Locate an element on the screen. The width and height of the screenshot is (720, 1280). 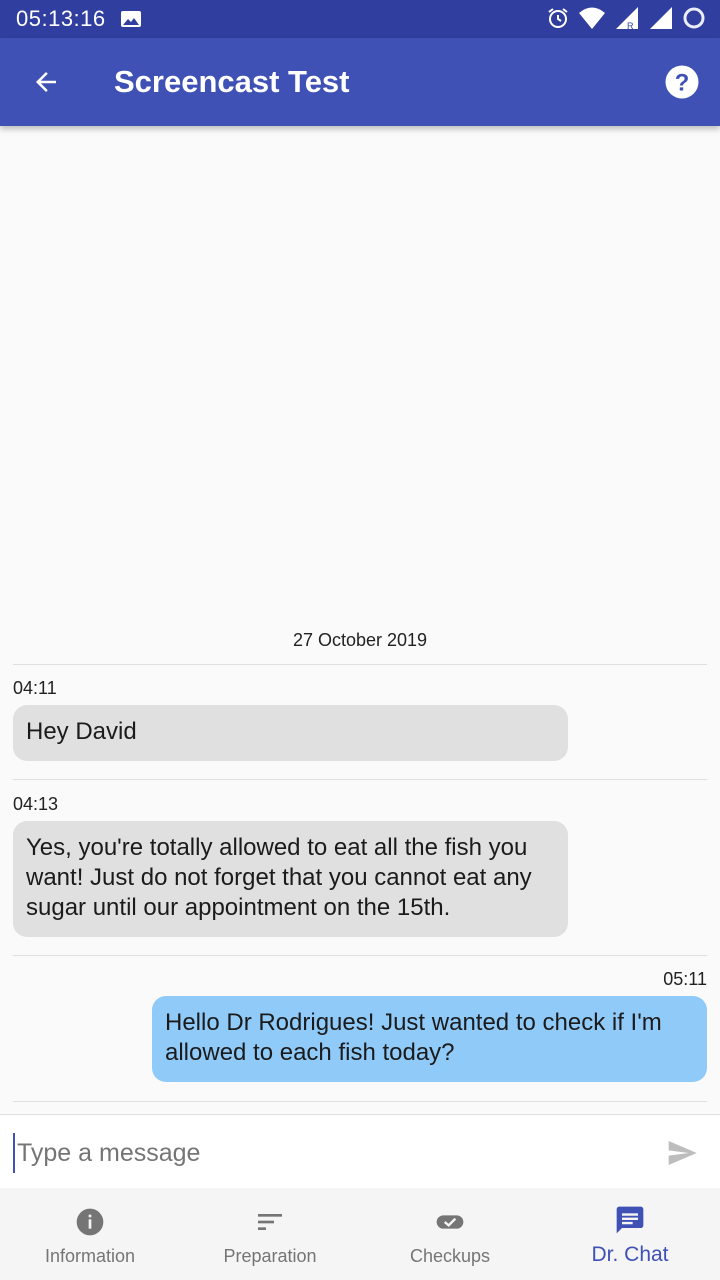
message-composer is located at coordinates (360, 1151).